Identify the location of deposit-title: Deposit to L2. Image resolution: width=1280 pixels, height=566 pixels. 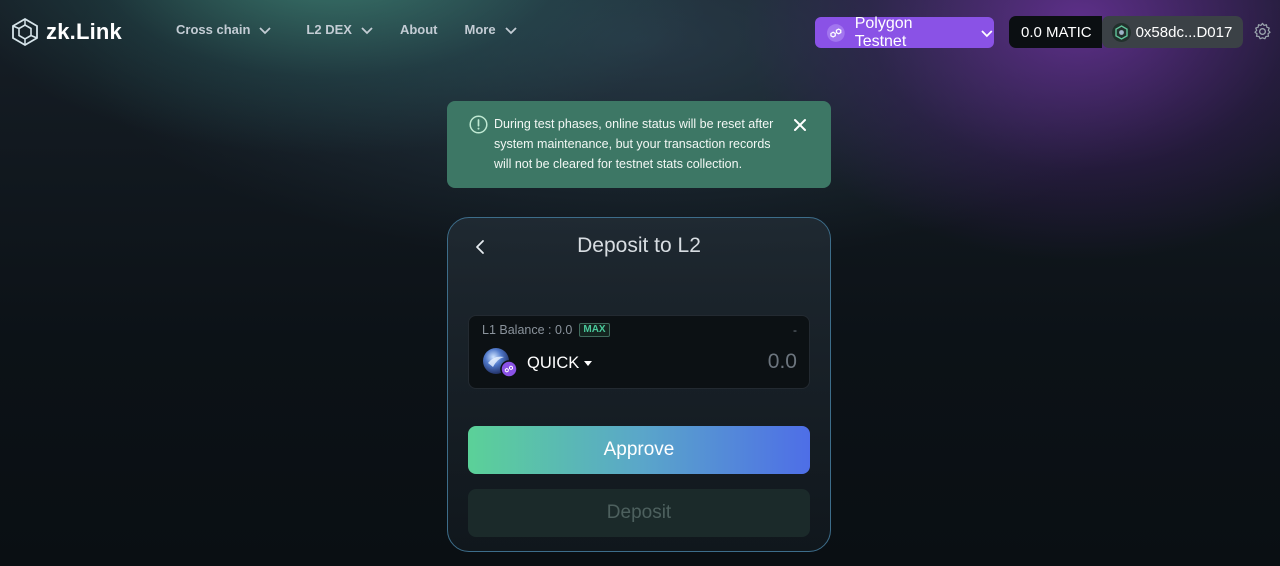
(639, 245).